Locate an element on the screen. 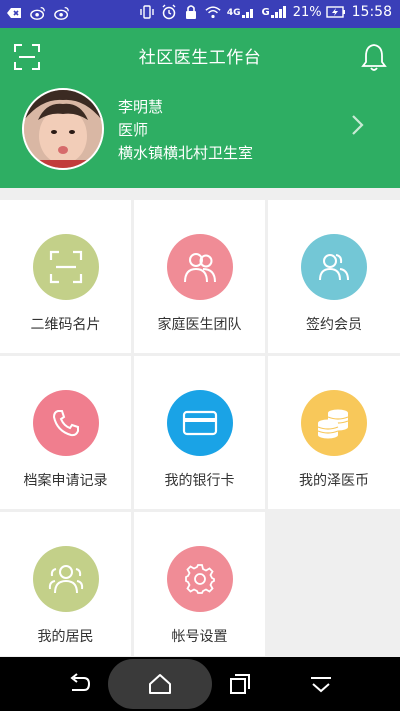  signal-g: G is located at coordinates (274, 12).